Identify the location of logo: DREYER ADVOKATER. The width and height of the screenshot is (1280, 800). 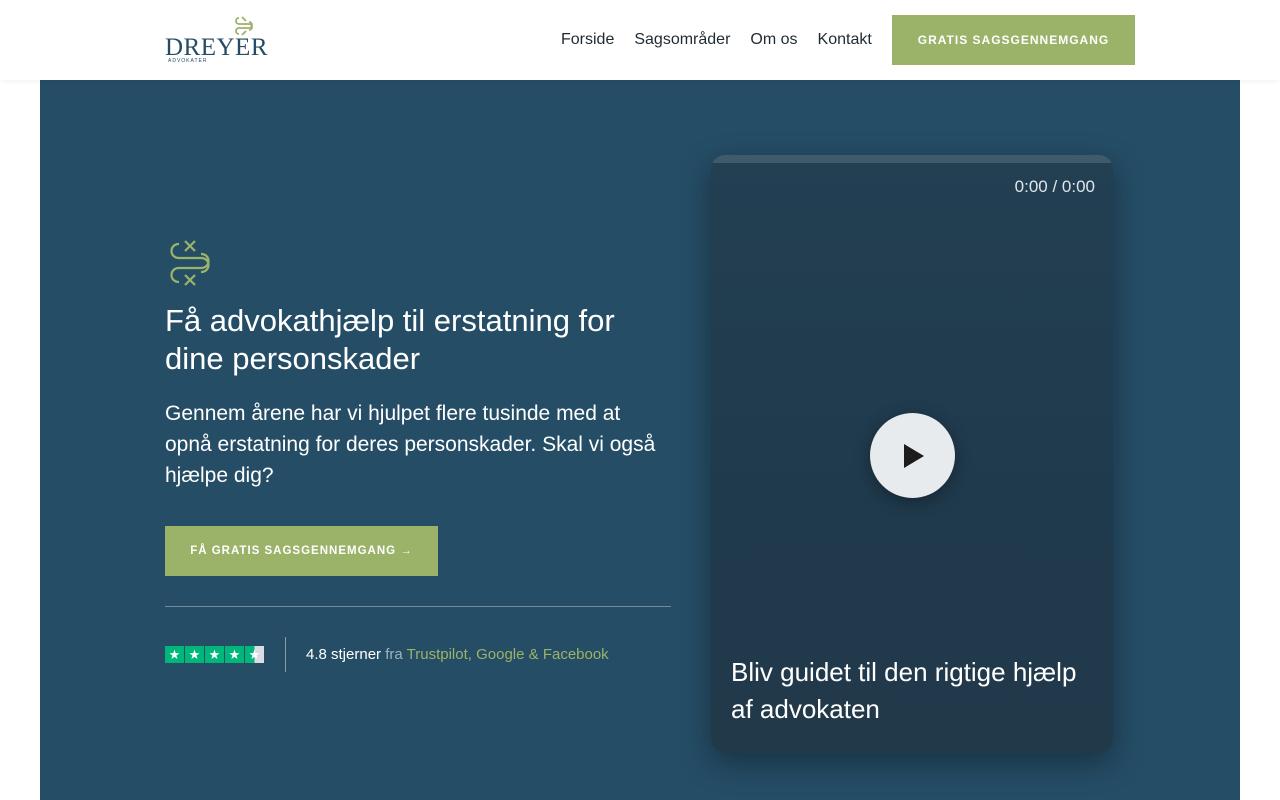
(216, 40).